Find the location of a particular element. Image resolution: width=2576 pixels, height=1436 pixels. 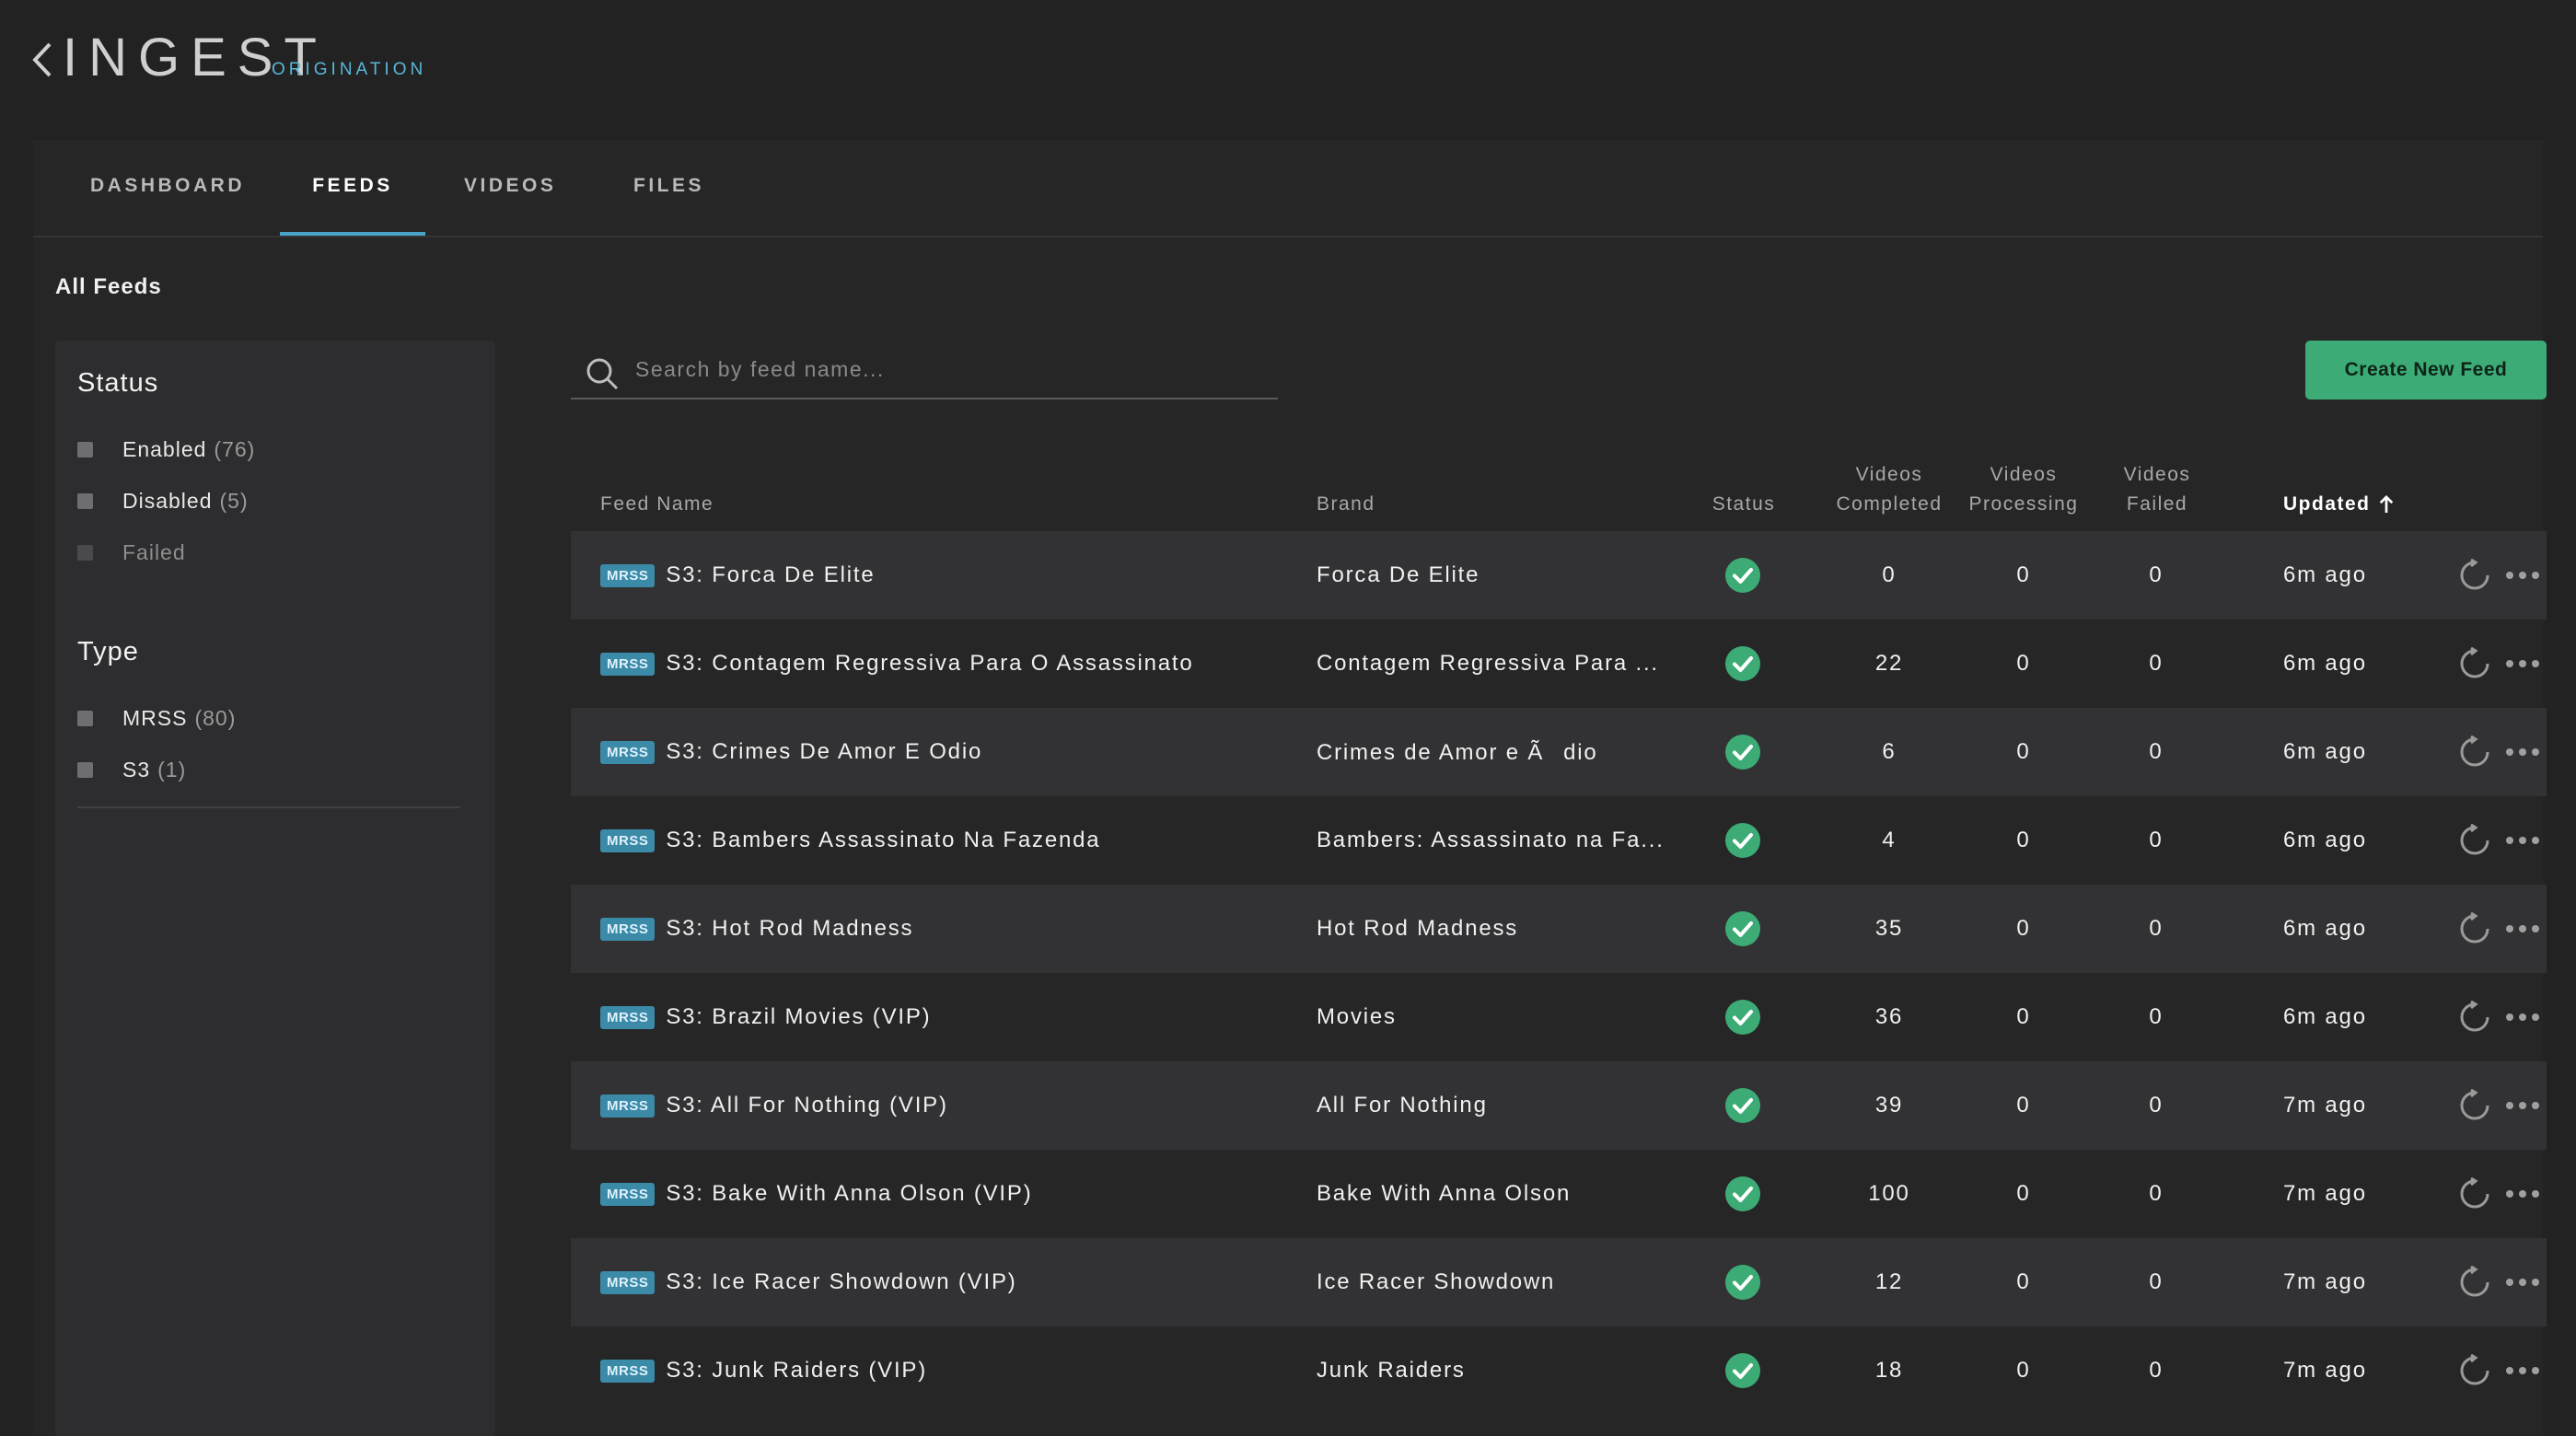

feed-name-cell: MRSS S3: Bambers Assassinato Na Fazenda is located at coordinates (850, 840).